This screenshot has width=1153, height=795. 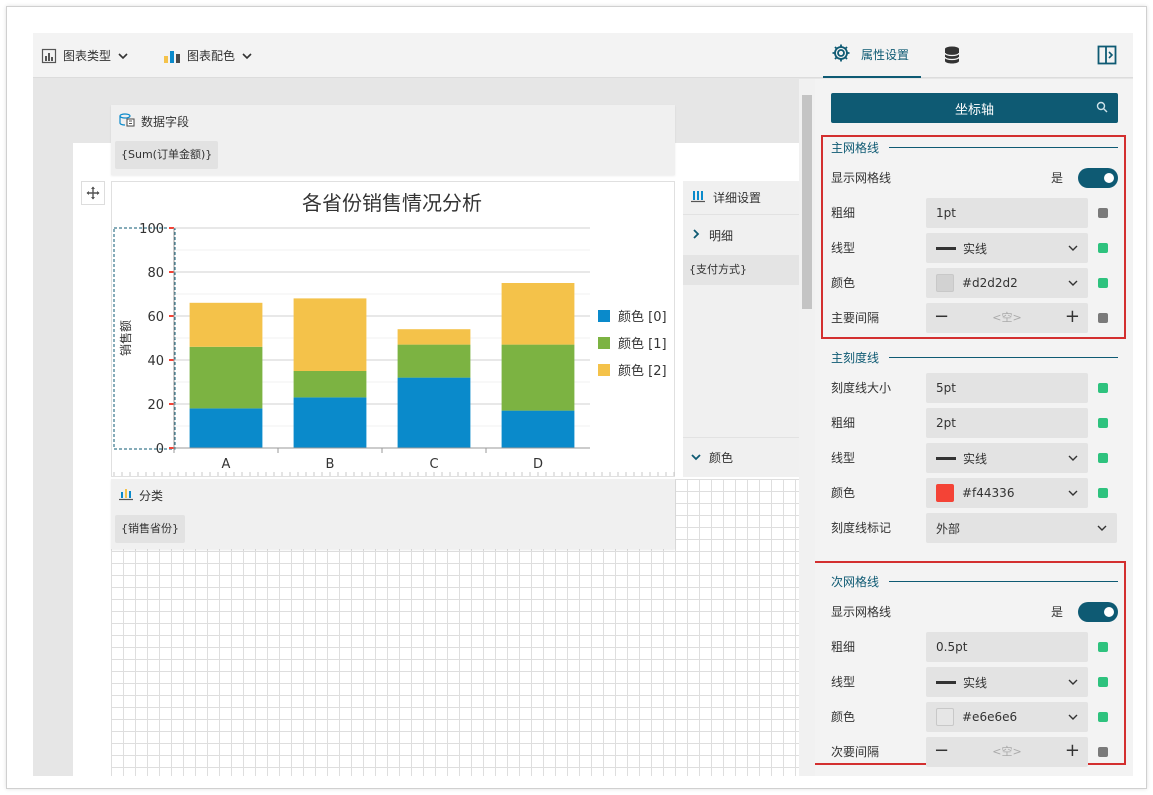 I want to click on move-handle-icon, so click(x=93, y=193).